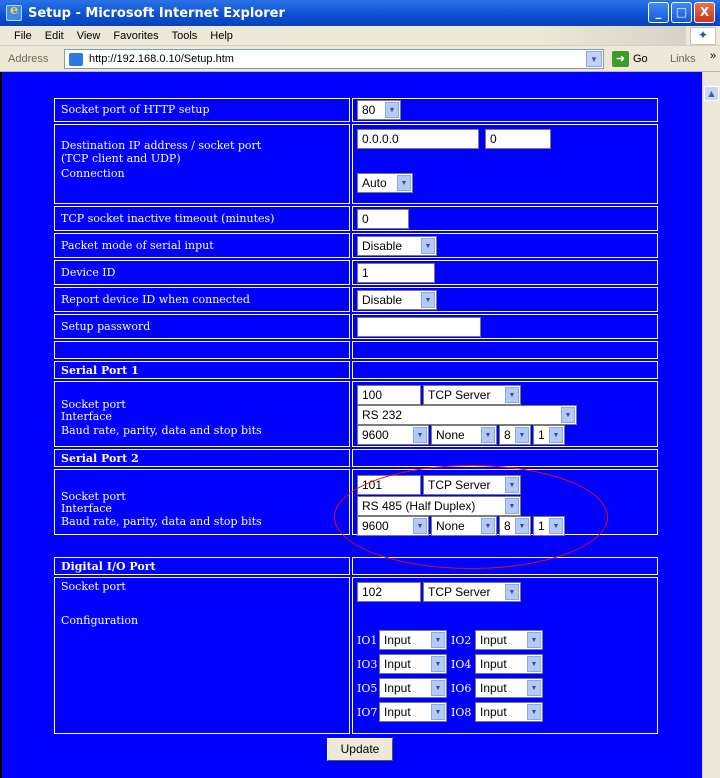 This screenshot has width=720, height=778. What do you see at coordinates (100, 620) in the screenshot?
I see `dio-config-label: Configuration` at bounding box center [100, 620].